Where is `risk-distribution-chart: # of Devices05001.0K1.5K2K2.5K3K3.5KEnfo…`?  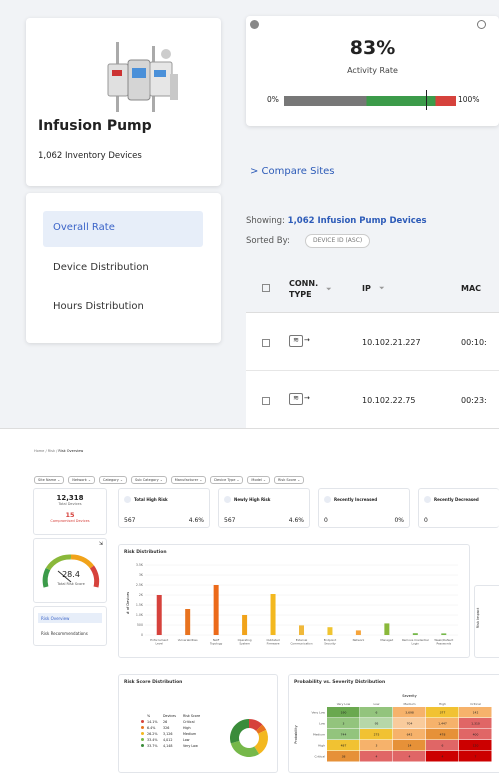 risk-distribution-chart: # of Devices05001.0K1.5K2K2.5K3K3.5KEnfo… is located at coordinates (292, 604).